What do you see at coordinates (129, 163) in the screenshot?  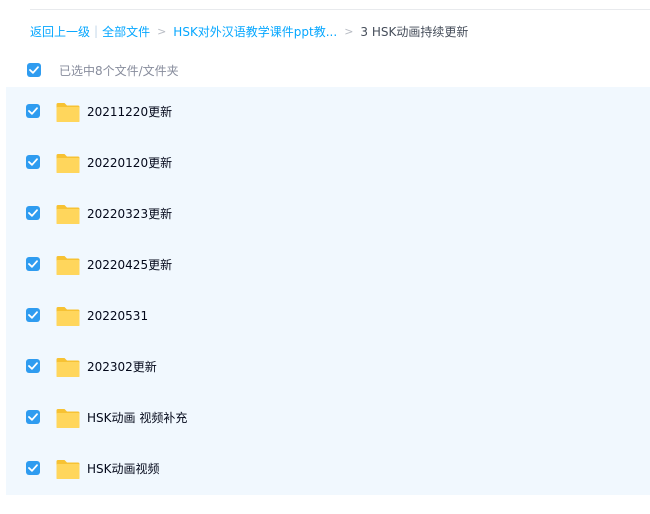 I see `file-name: 20220120更新` at bounding box center [129, 163].